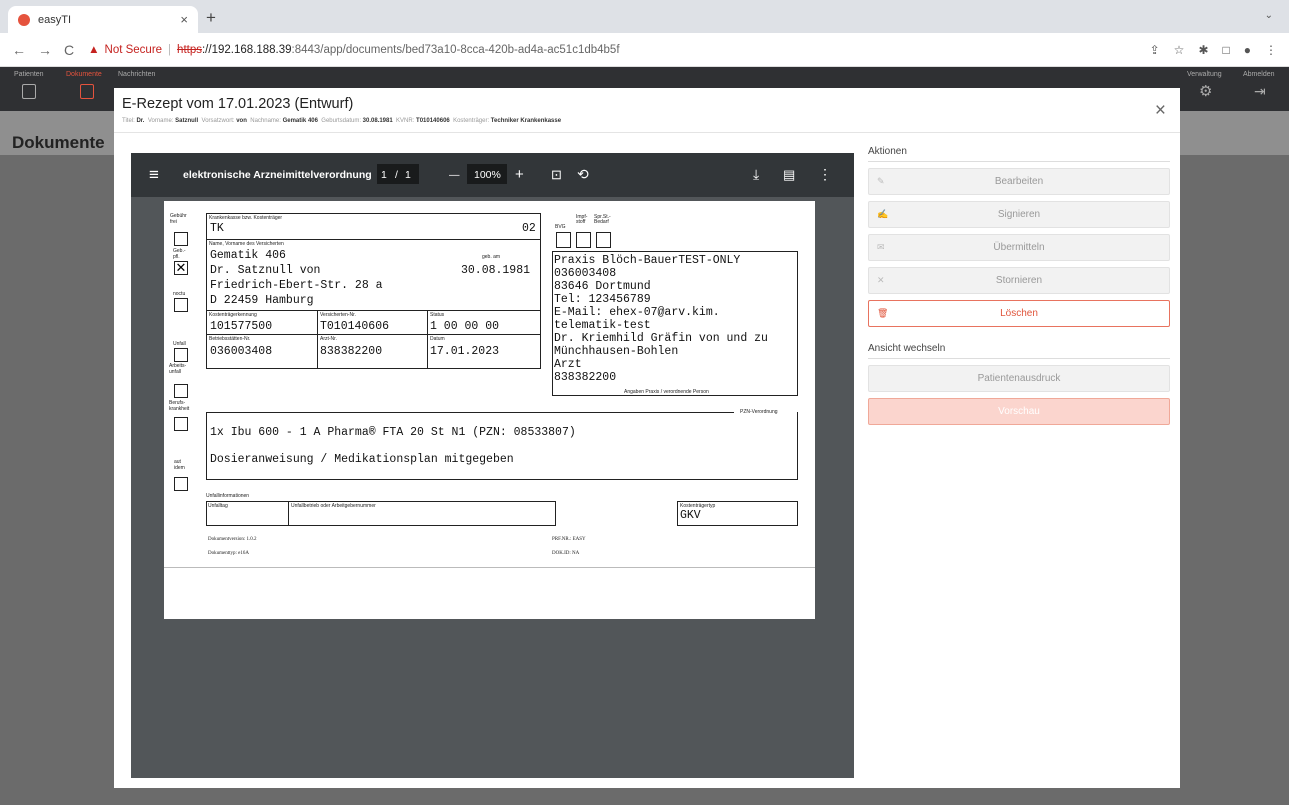 The width and height of the screenshot is (1289, 805). I want to click on back-icon: ←, so click(19, 50).